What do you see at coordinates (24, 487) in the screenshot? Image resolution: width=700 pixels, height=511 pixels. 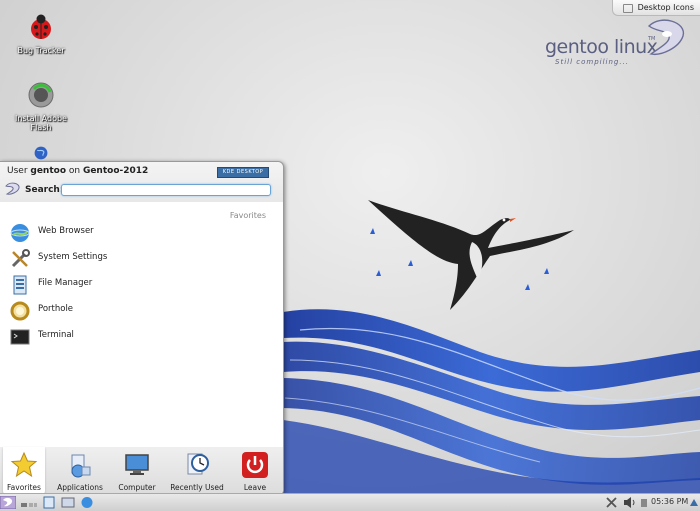 I see `tab-label: Favorites` at bounding box center [24, 487].